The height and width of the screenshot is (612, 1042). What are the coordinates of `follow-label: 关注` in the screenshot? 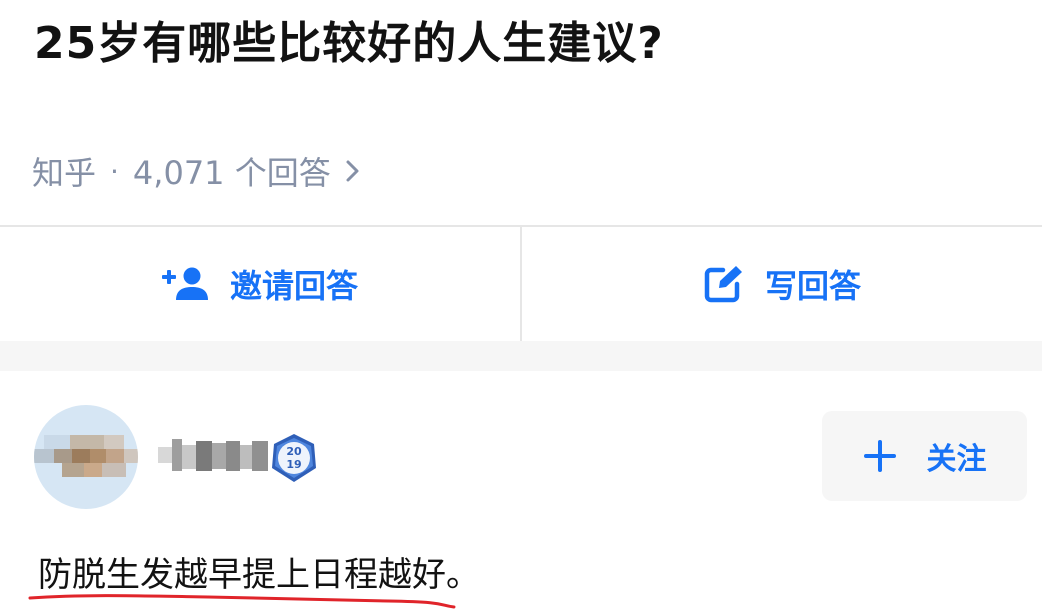 It's located at (956, 459).